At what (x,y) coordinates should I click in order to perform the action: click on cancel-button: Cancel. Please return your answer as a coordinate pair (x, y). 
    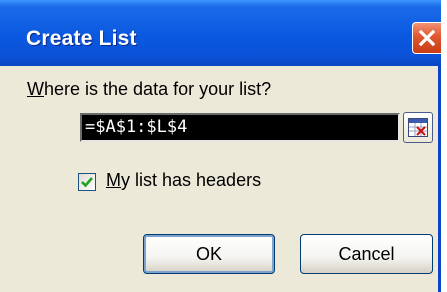
    Looking at the image, I should click on (366, 254).